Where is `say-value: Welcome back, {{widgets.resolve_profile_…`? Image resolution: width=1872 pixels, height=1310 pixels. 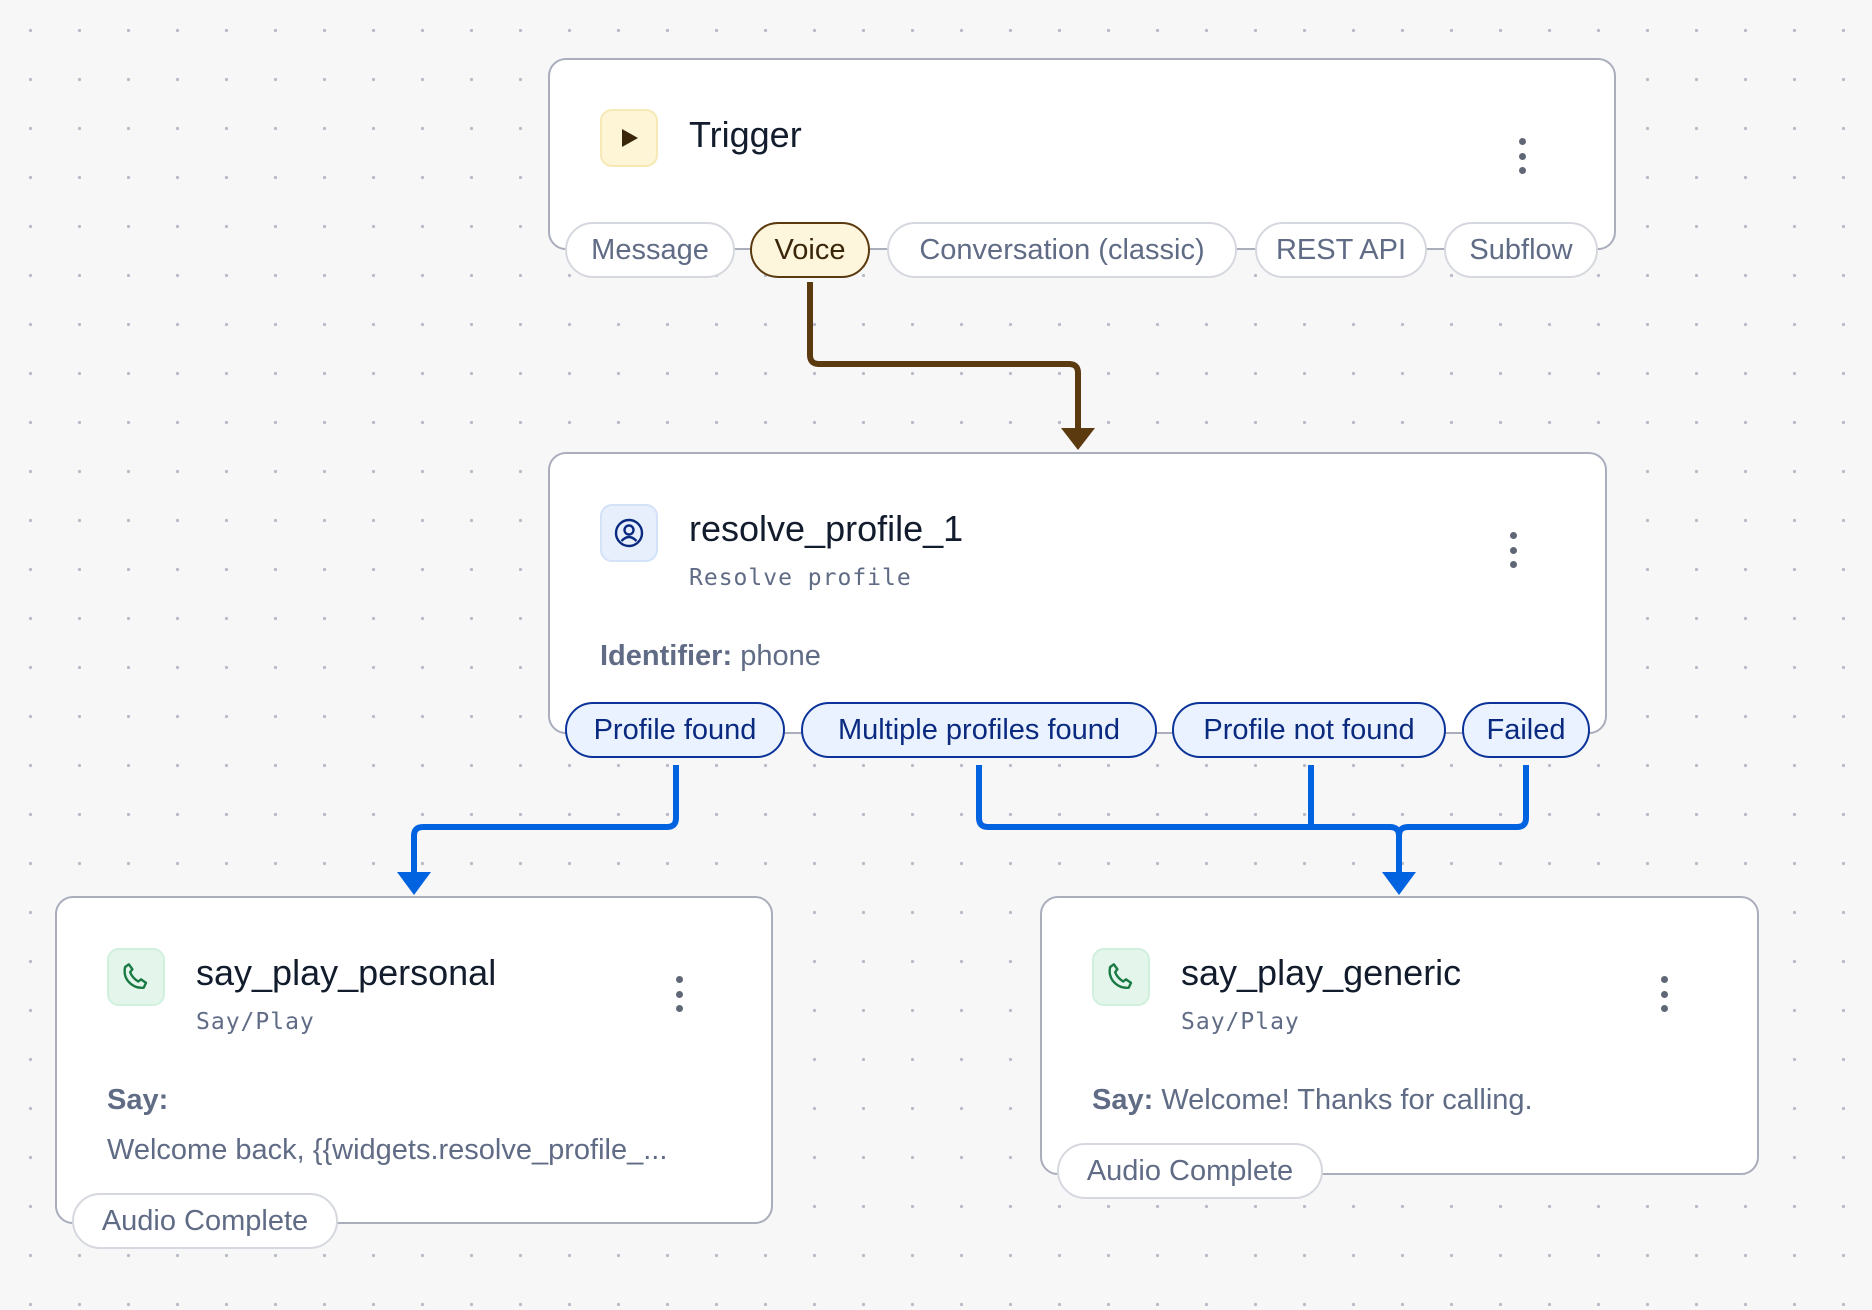 say-value: Welcome back, {{widgets.resolve_profile_… is located at coordinates (387, 1150).